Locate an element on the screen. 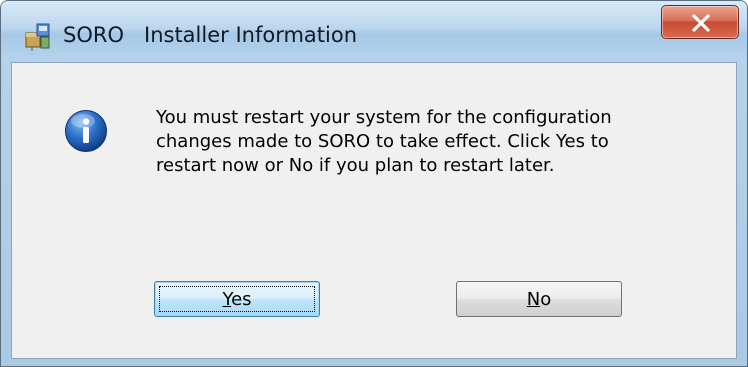 The image size is (748, 367). no-button-label: No is located at coordinates (539, 299).